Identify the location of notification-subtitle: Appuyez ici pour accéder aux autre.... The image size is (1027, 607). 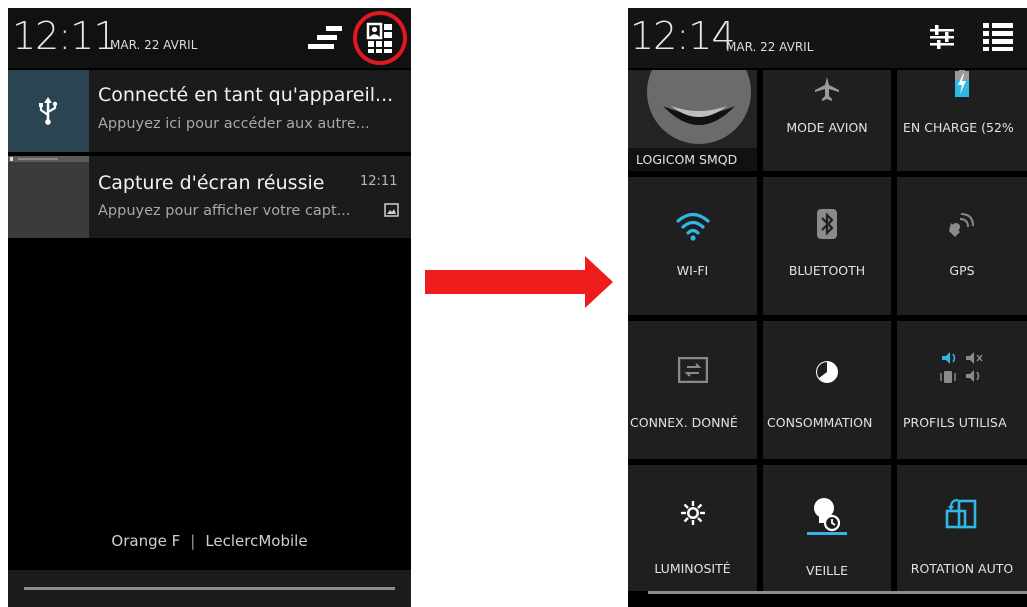
(234, 124).